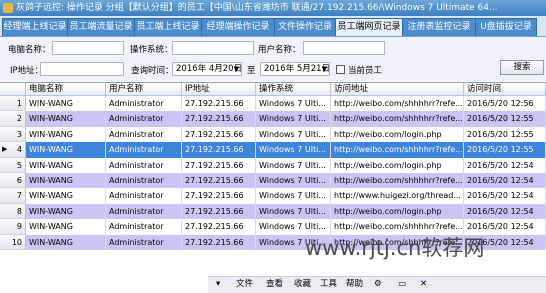 The width and height of the screenshot is (546, 293). I want to click on tab-manager-operations: 经理端操作记录, so click(238, 27).